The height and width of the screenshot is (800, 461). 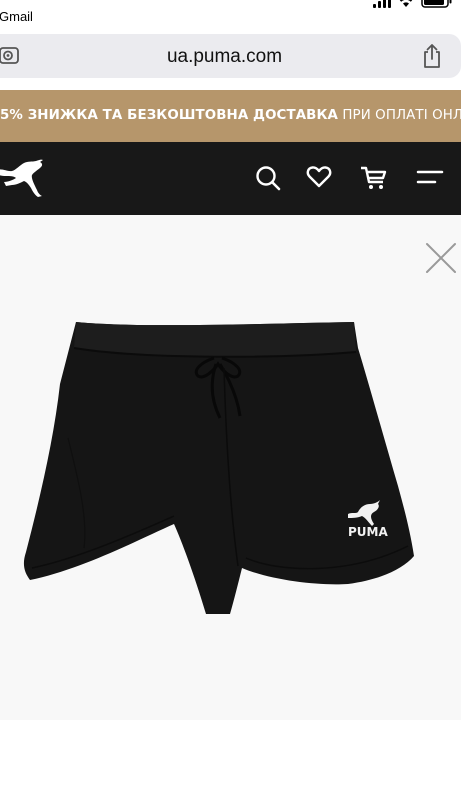 I want to click on promo-light-text: ПРИ ОПЛАТІ ОНЛАЙН, so click(x=401, y=115).